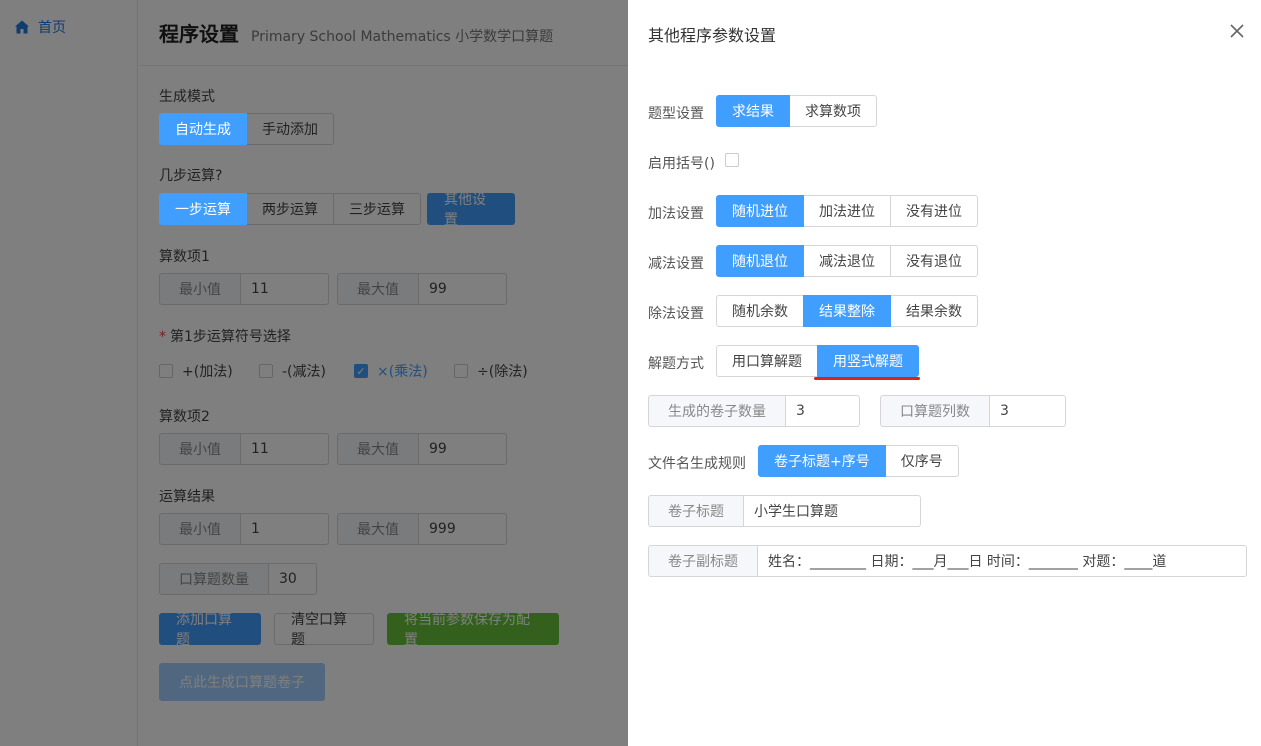  Describe the element at coordinates (934, 261) in the screenshot. I see `subtraction-noborrow-button: 没有退位` at that location.